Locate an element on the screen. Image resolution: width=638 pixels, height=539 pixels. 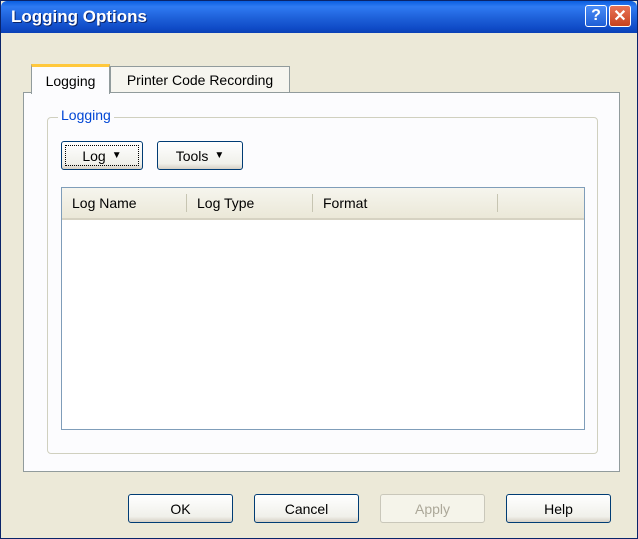
column-separator is located at coordinates (497, 203).